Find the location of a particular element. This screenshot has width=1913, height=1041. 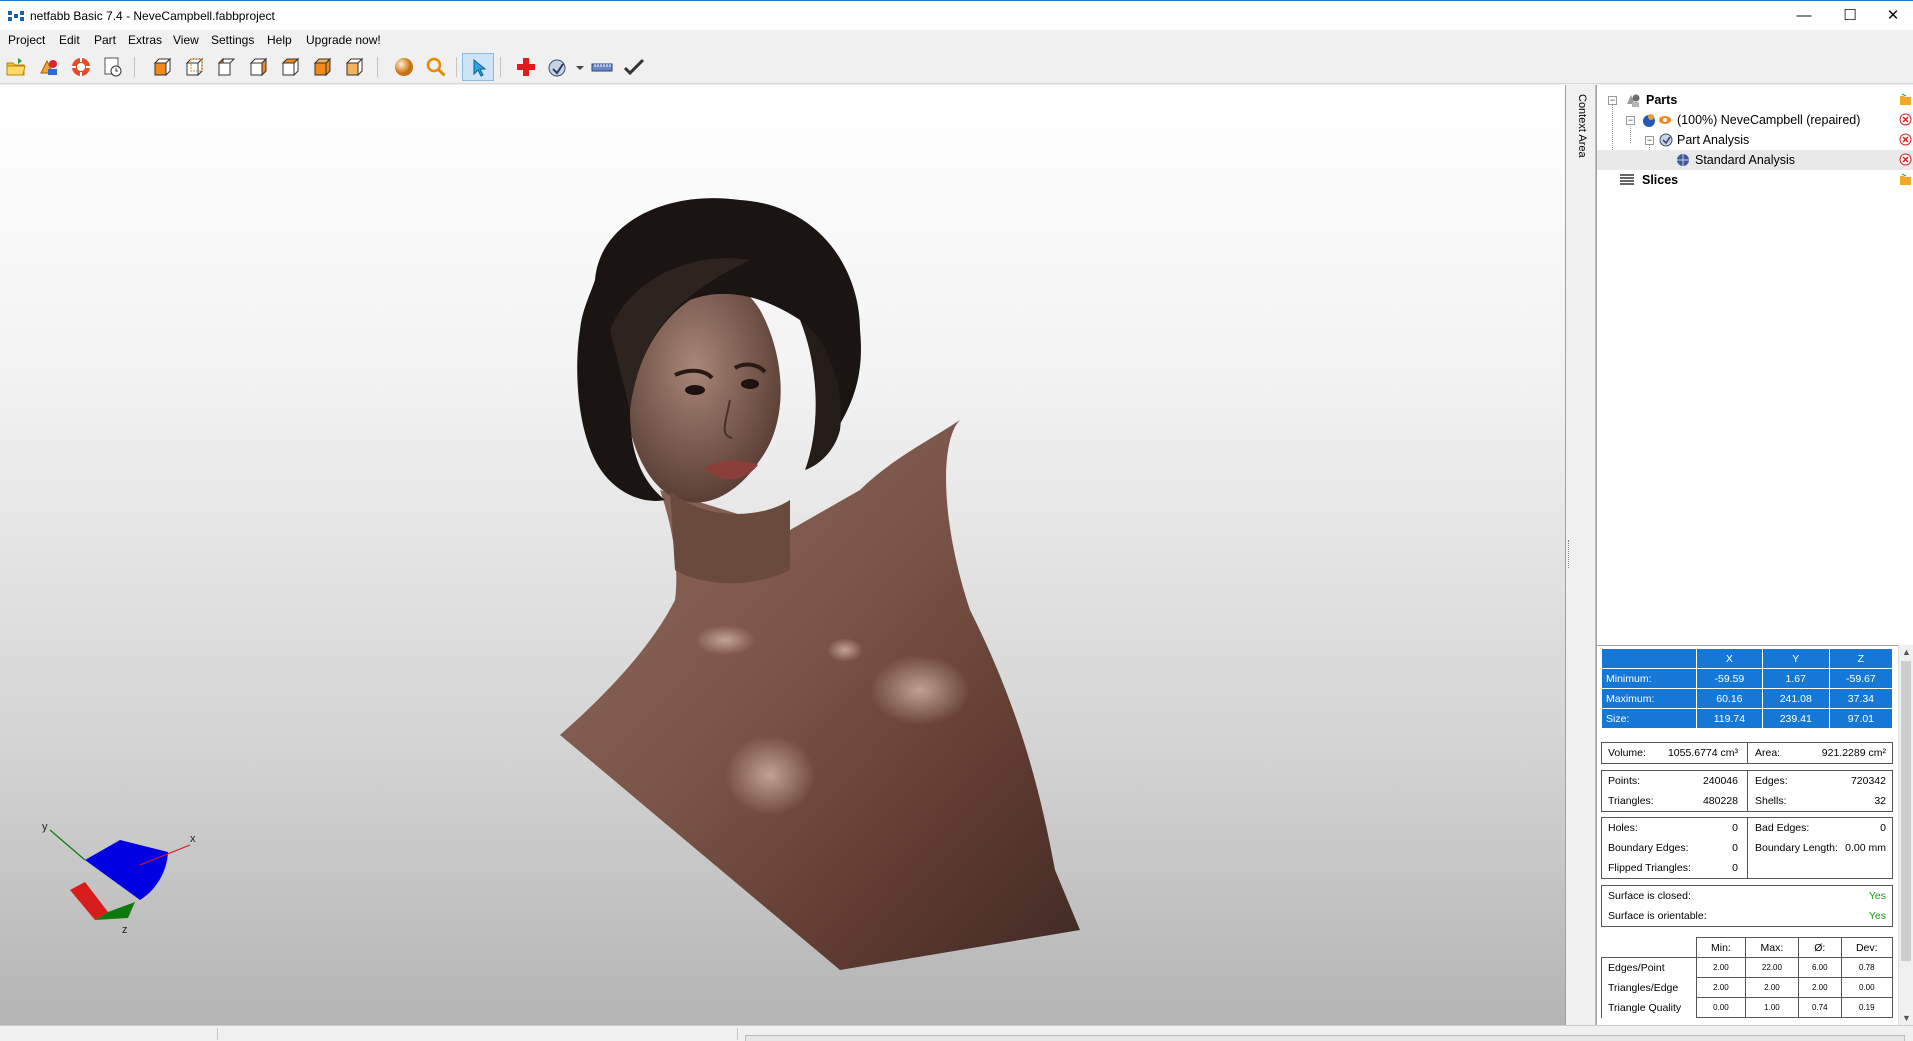

tree-label-slices: Slices is located at coordinates (1660, 180).